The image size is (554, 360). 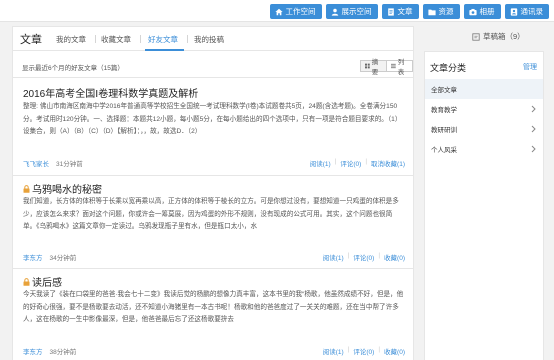 What do you see at coordinates (73, 68) in the screenshot?
I see `article-count-summary: 显示最近6个月的好友文章（15篇）` at bounding box center [73, 68].